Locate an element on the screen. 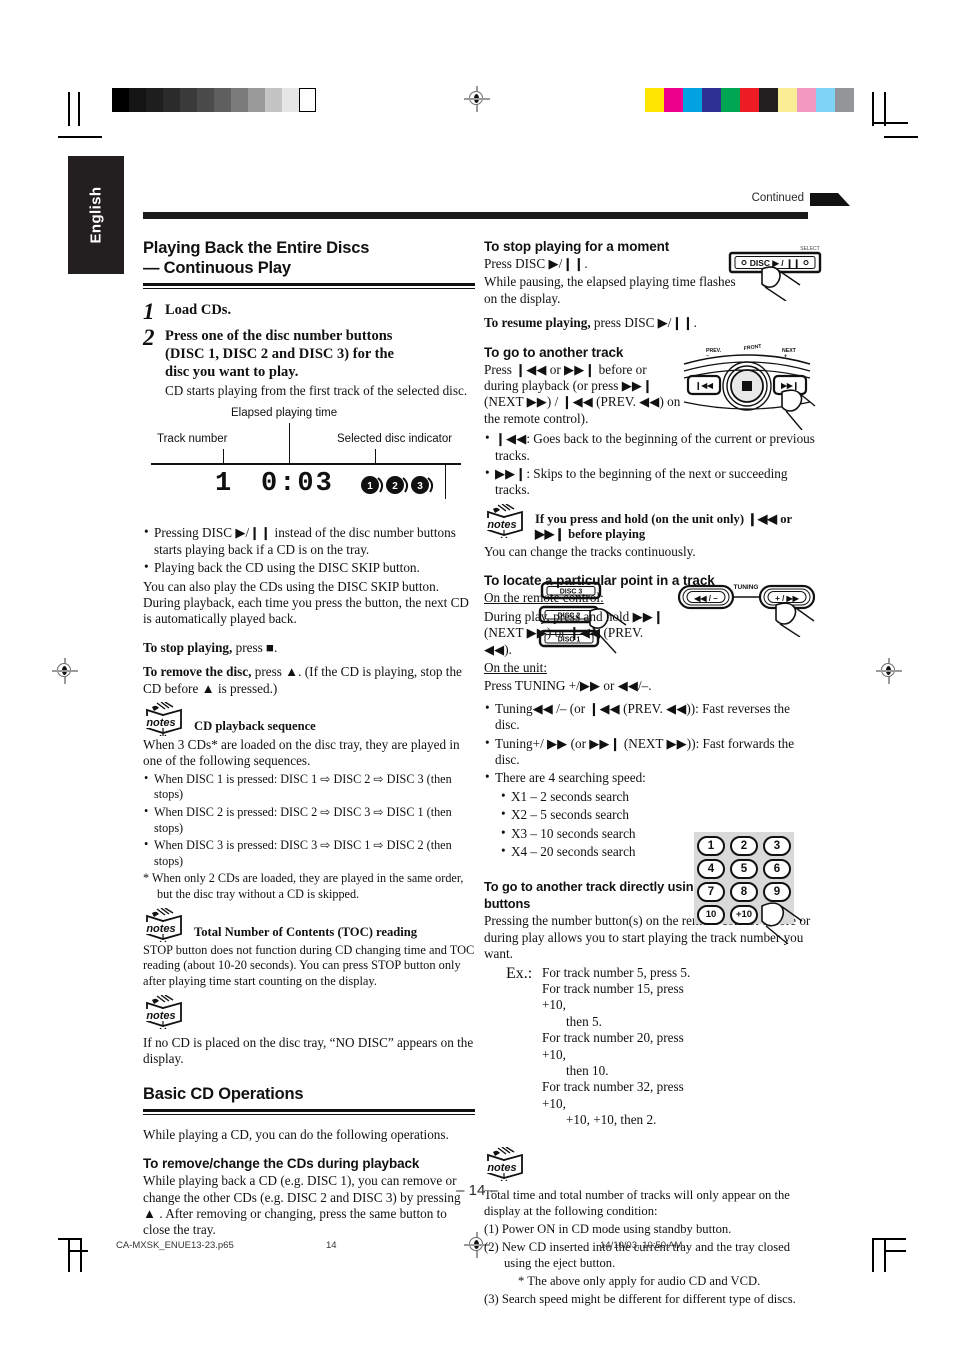 The height and width of the screenshot is (1351, 954). crop-mark-tl-h is located at coordinates (69, 109).